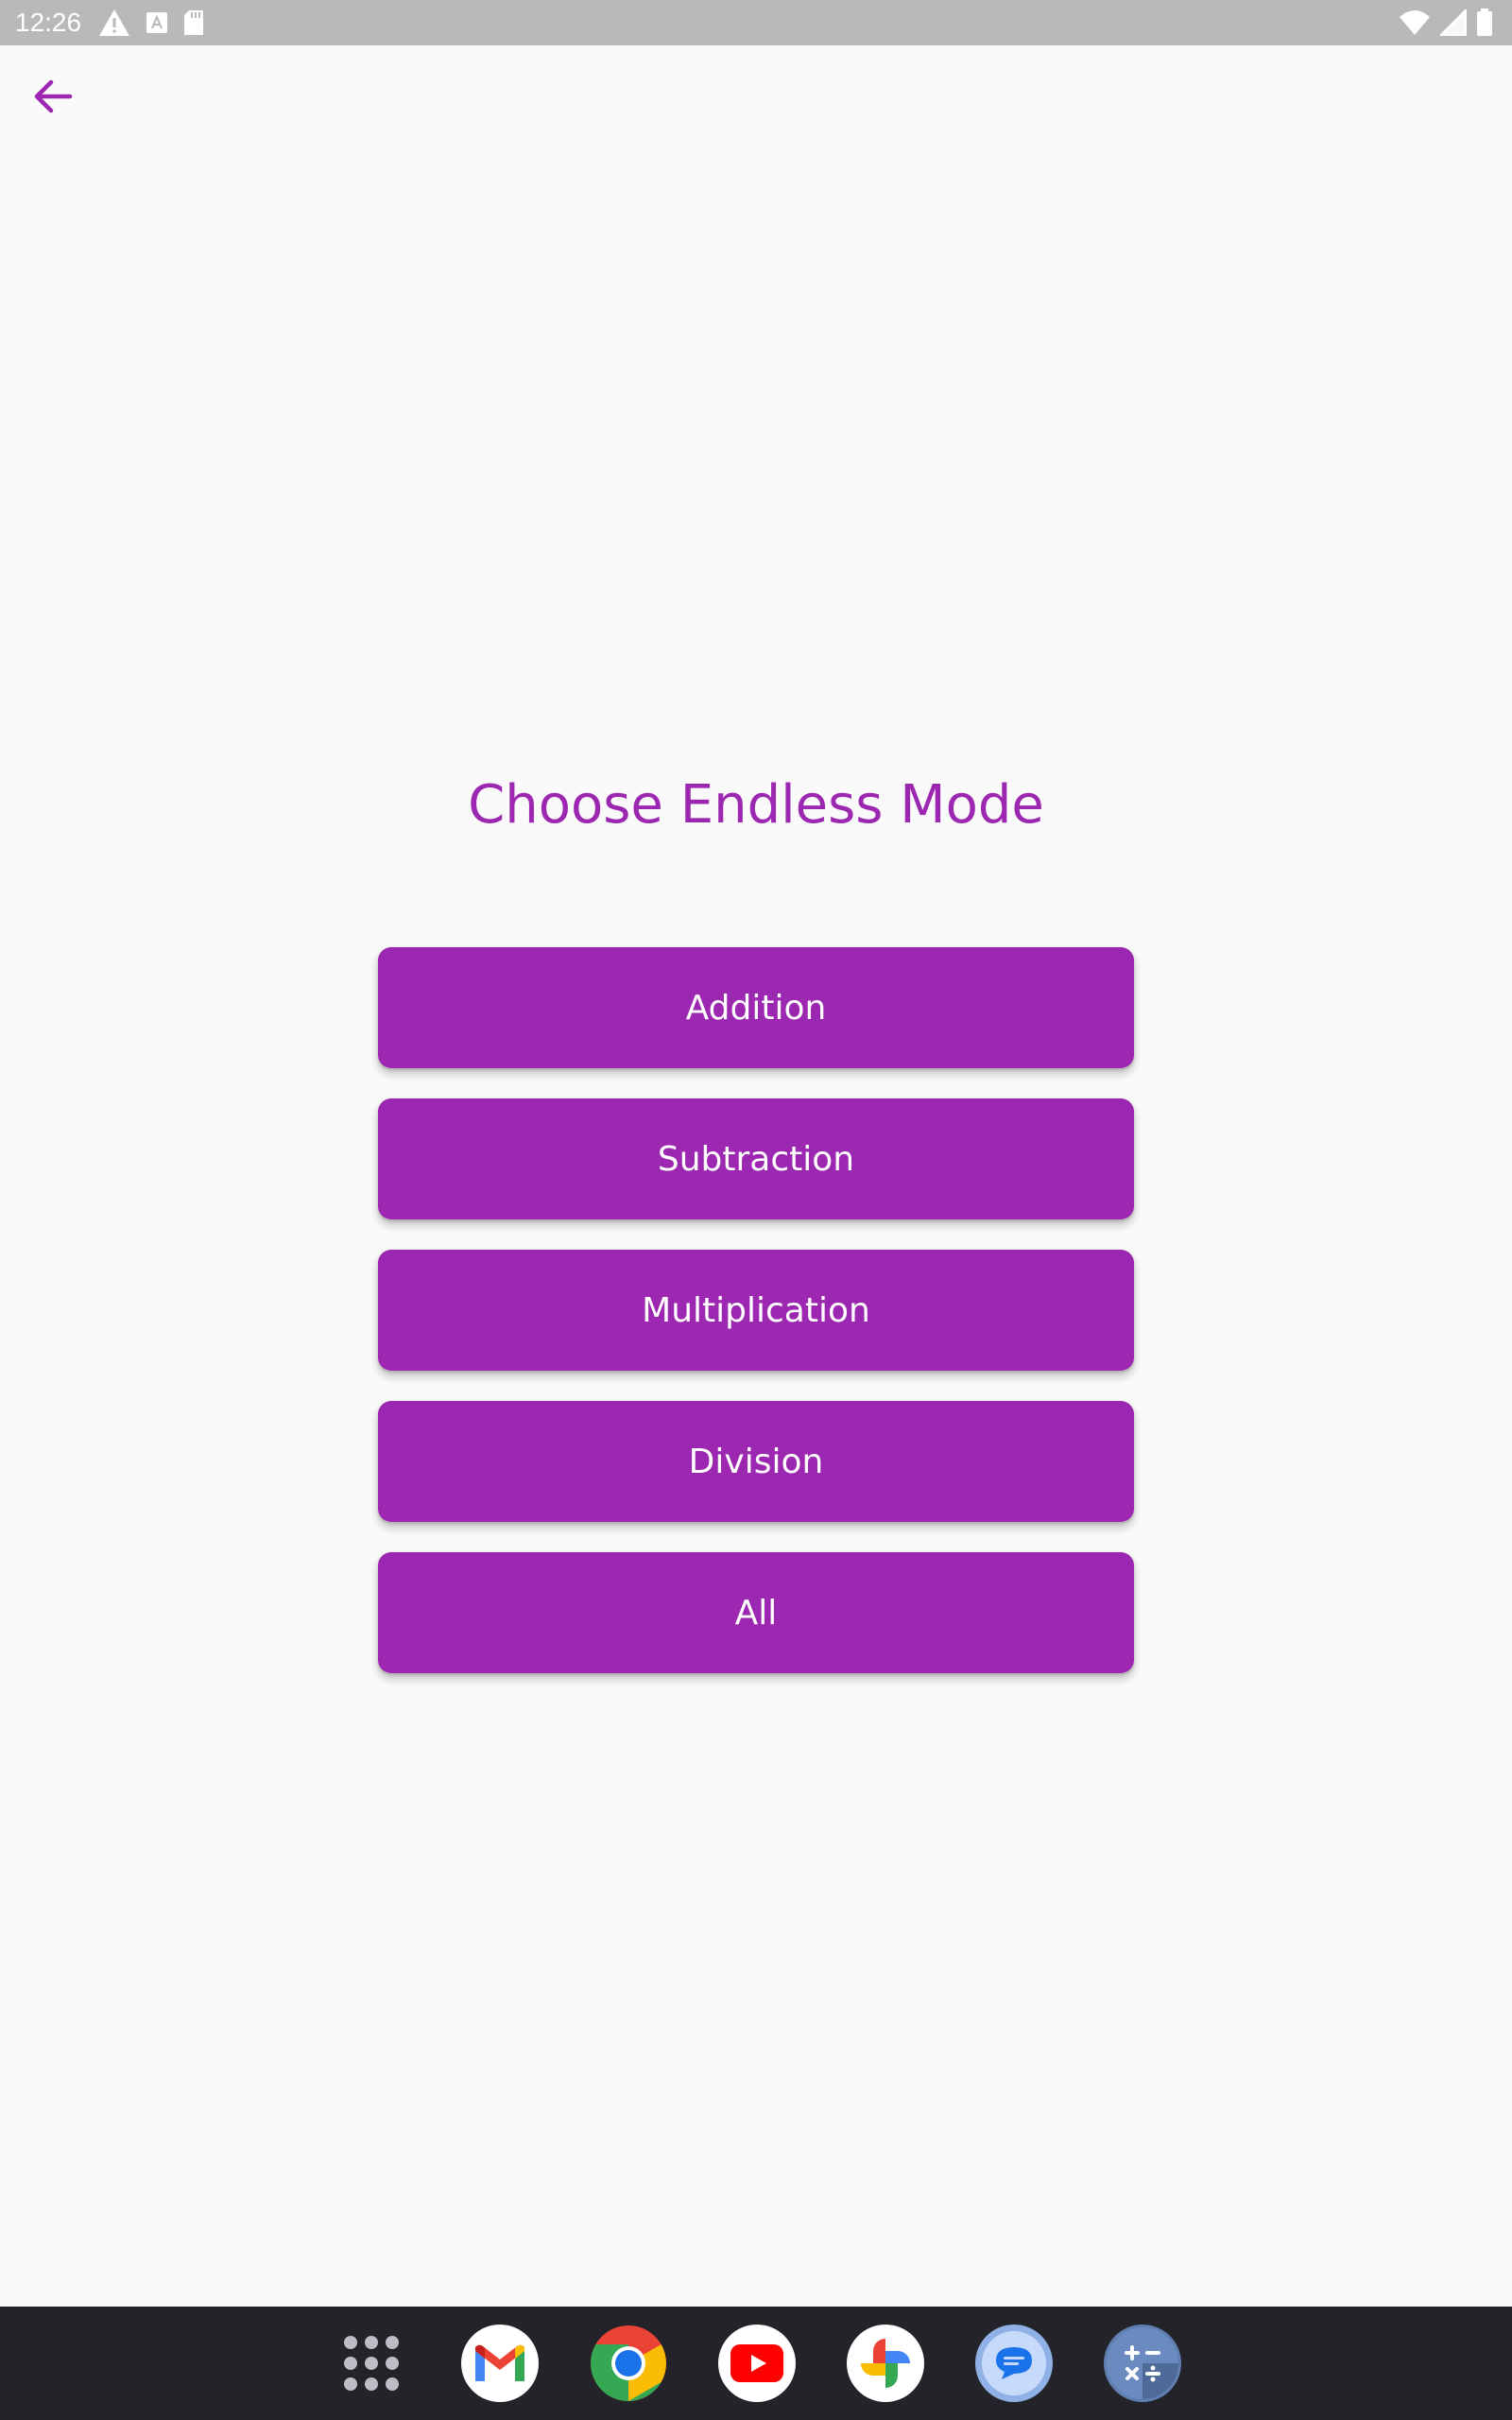 Image resolution: width=1512 pixels, height=2420 pixels. I want to click on status-icons-right, so click(1446, 23).